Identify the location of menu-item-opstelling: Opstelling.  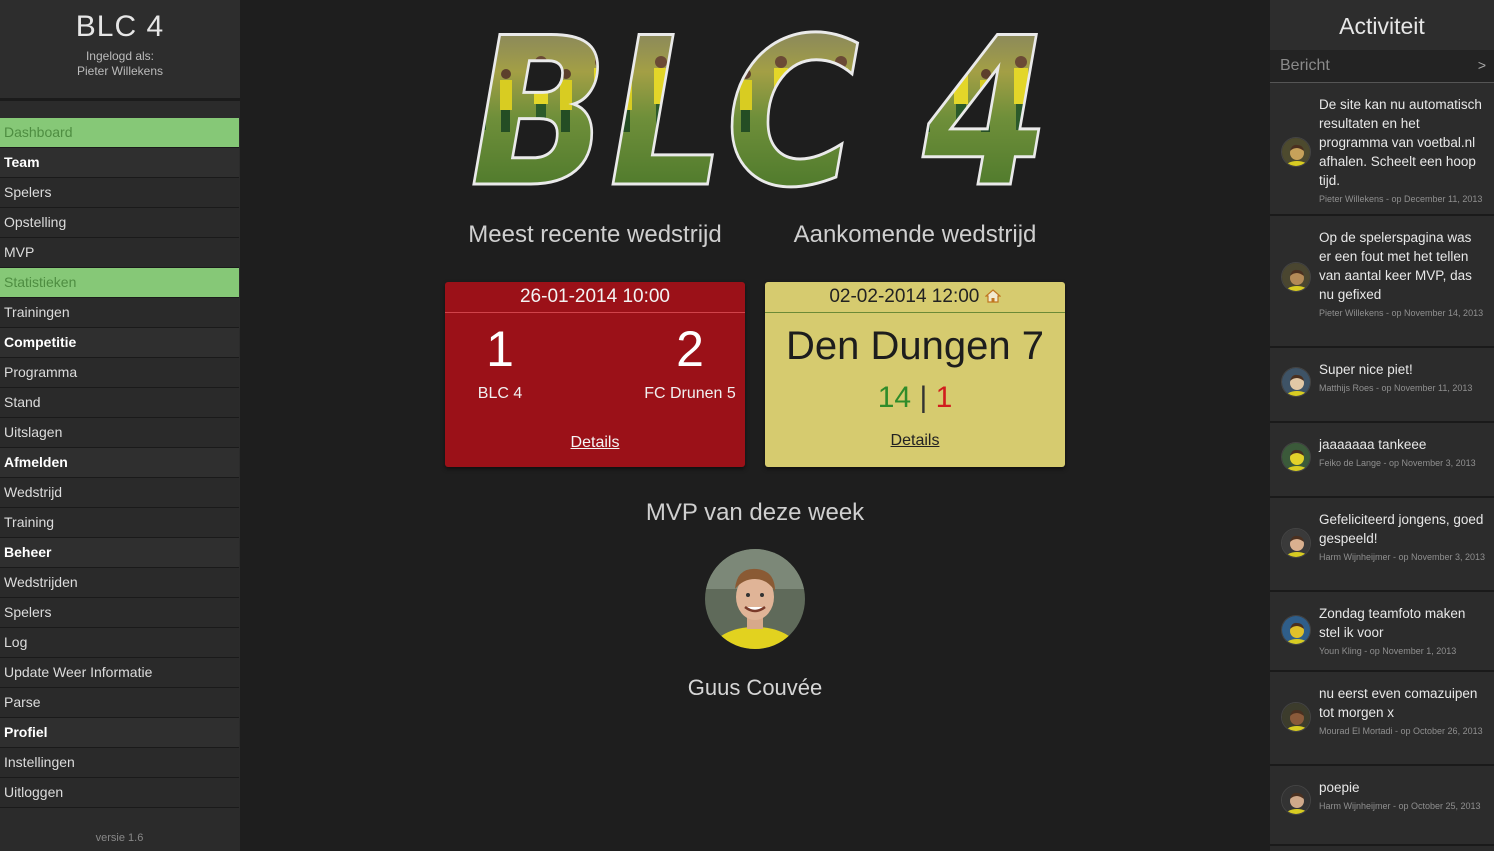
(119, 223).